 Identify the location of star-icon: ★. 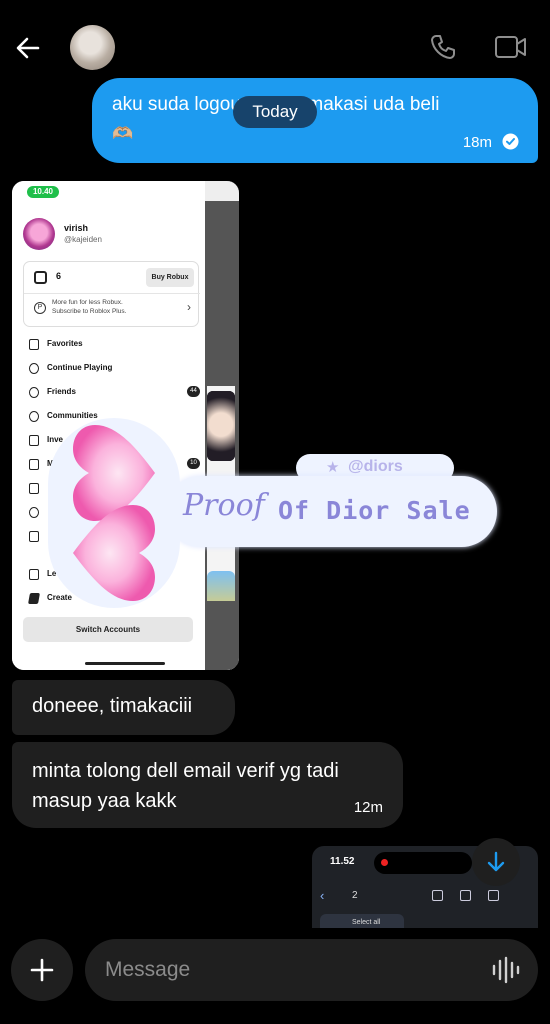
(333, 467).